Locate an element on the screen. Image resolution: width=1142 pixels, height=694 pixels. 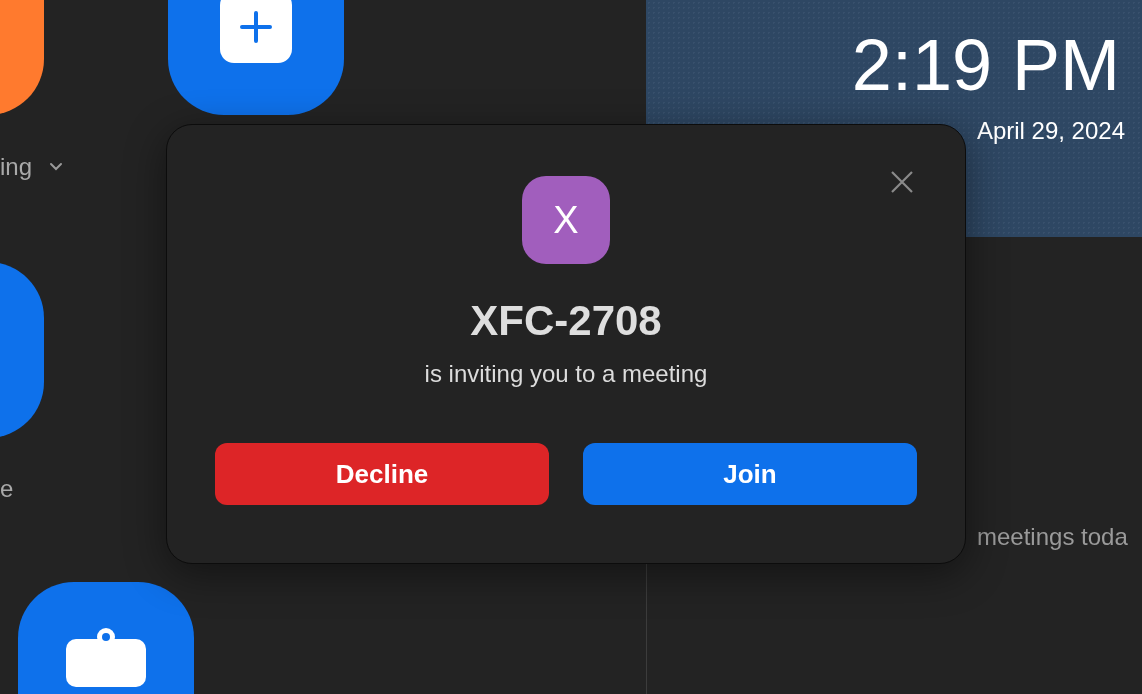
close-icon is located at coordinates (902, 182).